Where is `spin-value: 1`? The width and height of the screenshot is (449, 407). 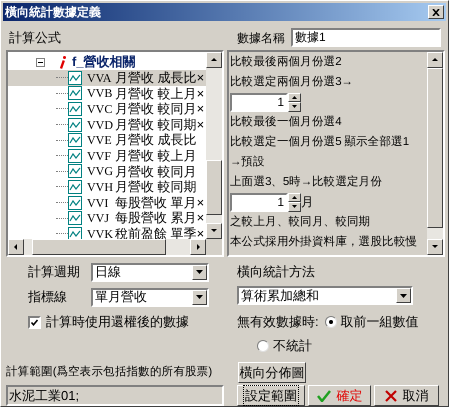 spin-value: 1 is located at coordinates (280, 102).